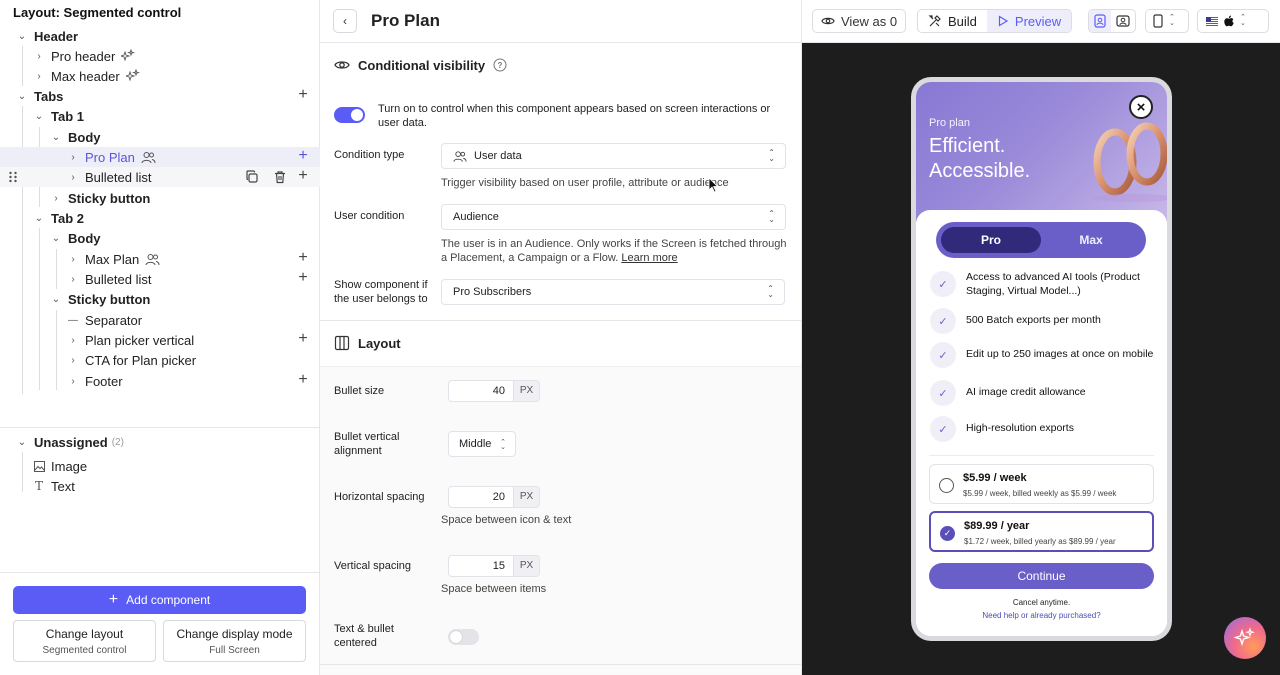 The width and height of the screenshot is (1280, 675). What do you see at coordinates (613, 217) in the screenshot?
I see `user-condition-select: Audience ⌃ ⌄` at bounding box center [613, 217].